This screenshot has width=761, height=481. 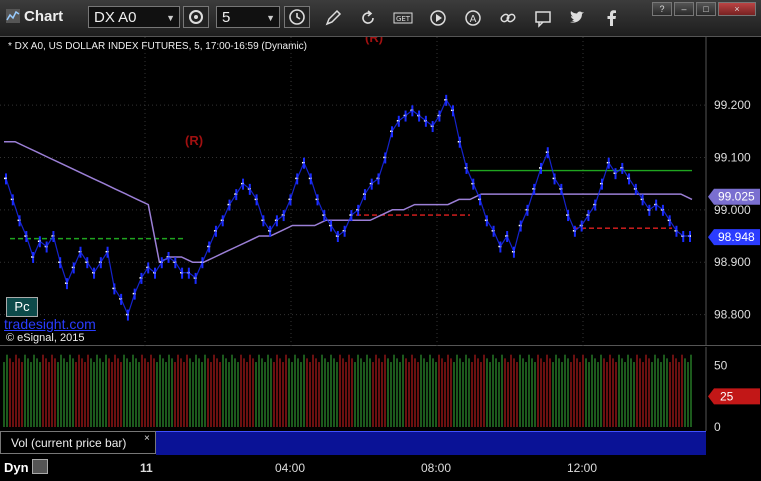 I want to click on twitter-icon, so click(x=577, y=18).